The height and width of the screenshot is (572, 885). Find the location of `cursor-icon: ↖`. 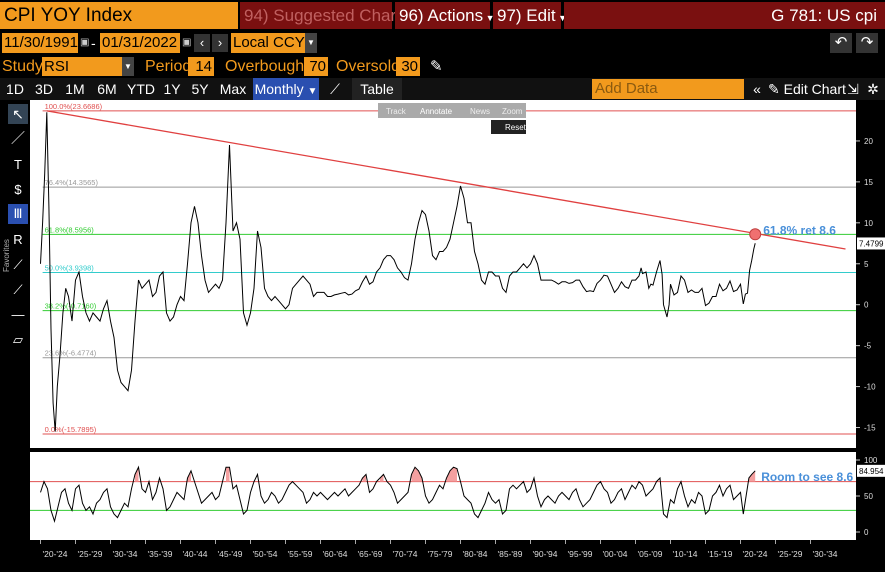

cursor-icon: ↖ is located at coordinates (18, 114).